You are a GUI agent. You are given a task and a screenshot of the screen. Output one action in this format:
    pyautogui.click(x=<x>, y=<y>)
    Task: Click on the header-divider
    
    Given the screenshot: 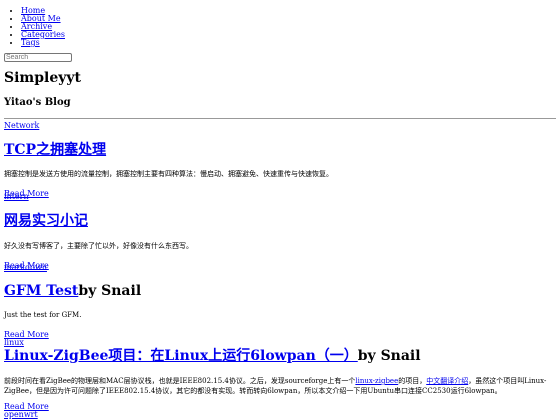 What is the action you would take?
    pyautogui.click(x=280, y=118)
    